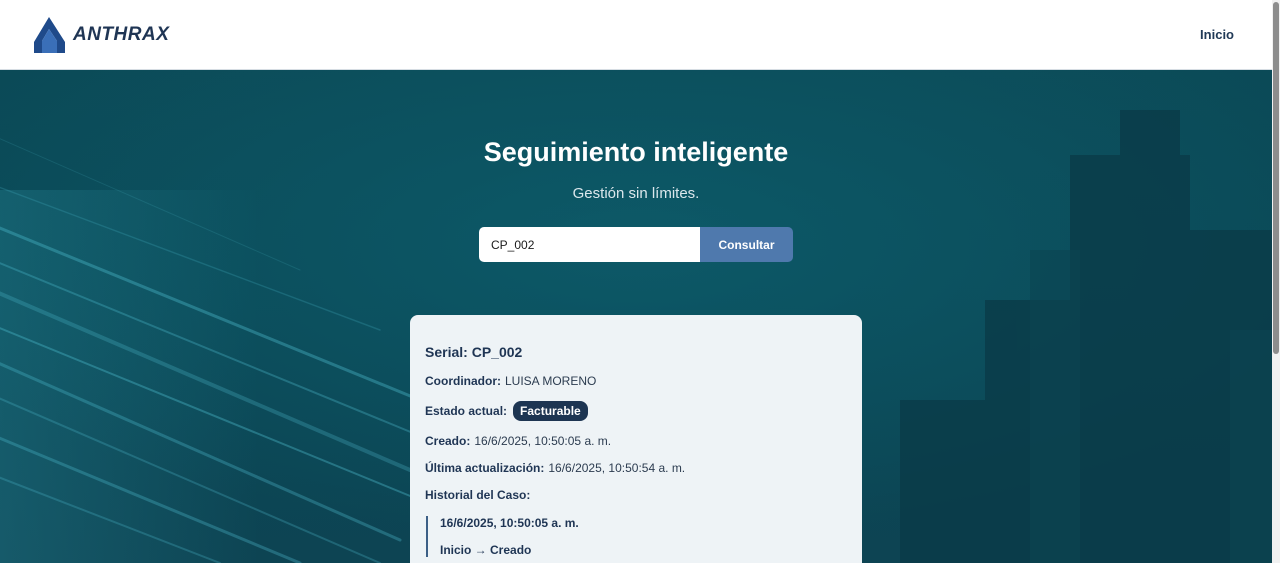 Image resolution: width=1280 pixels, height=563 pixels. I want to click on page-scrollbar, so click(1276, 281).